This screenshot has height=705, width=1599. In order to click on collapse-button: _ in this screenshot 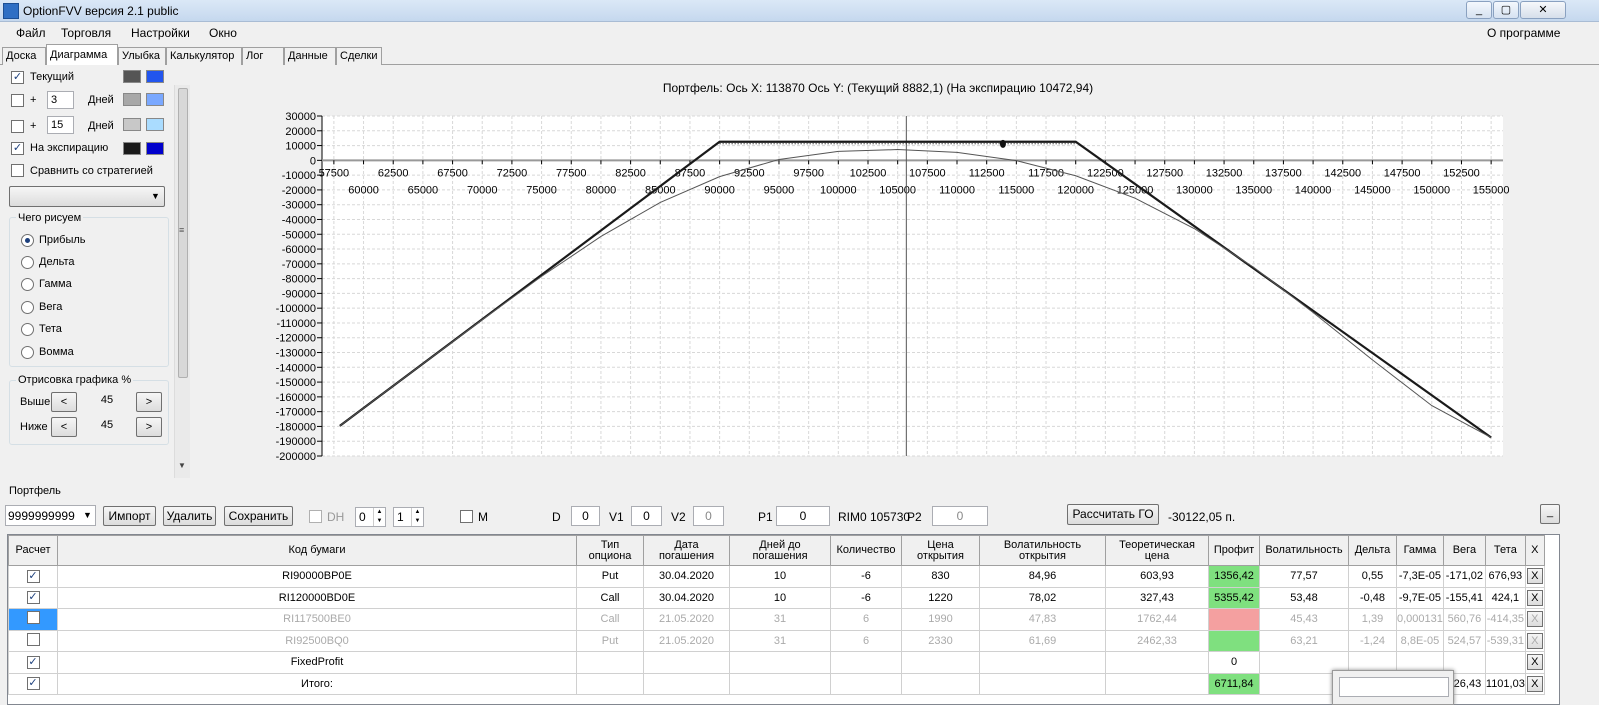, I will do `click(1550, 514)`.